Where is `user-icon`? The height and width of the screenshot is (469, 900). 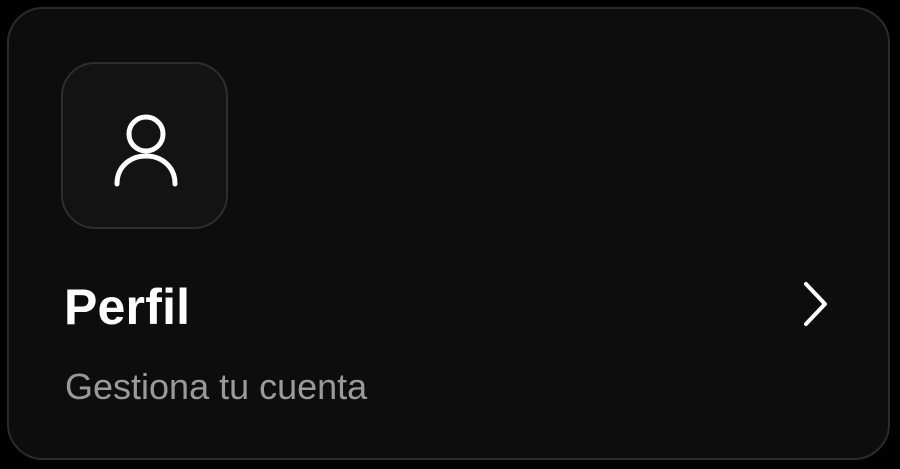
user-icon is located at coordinates (146, 150).